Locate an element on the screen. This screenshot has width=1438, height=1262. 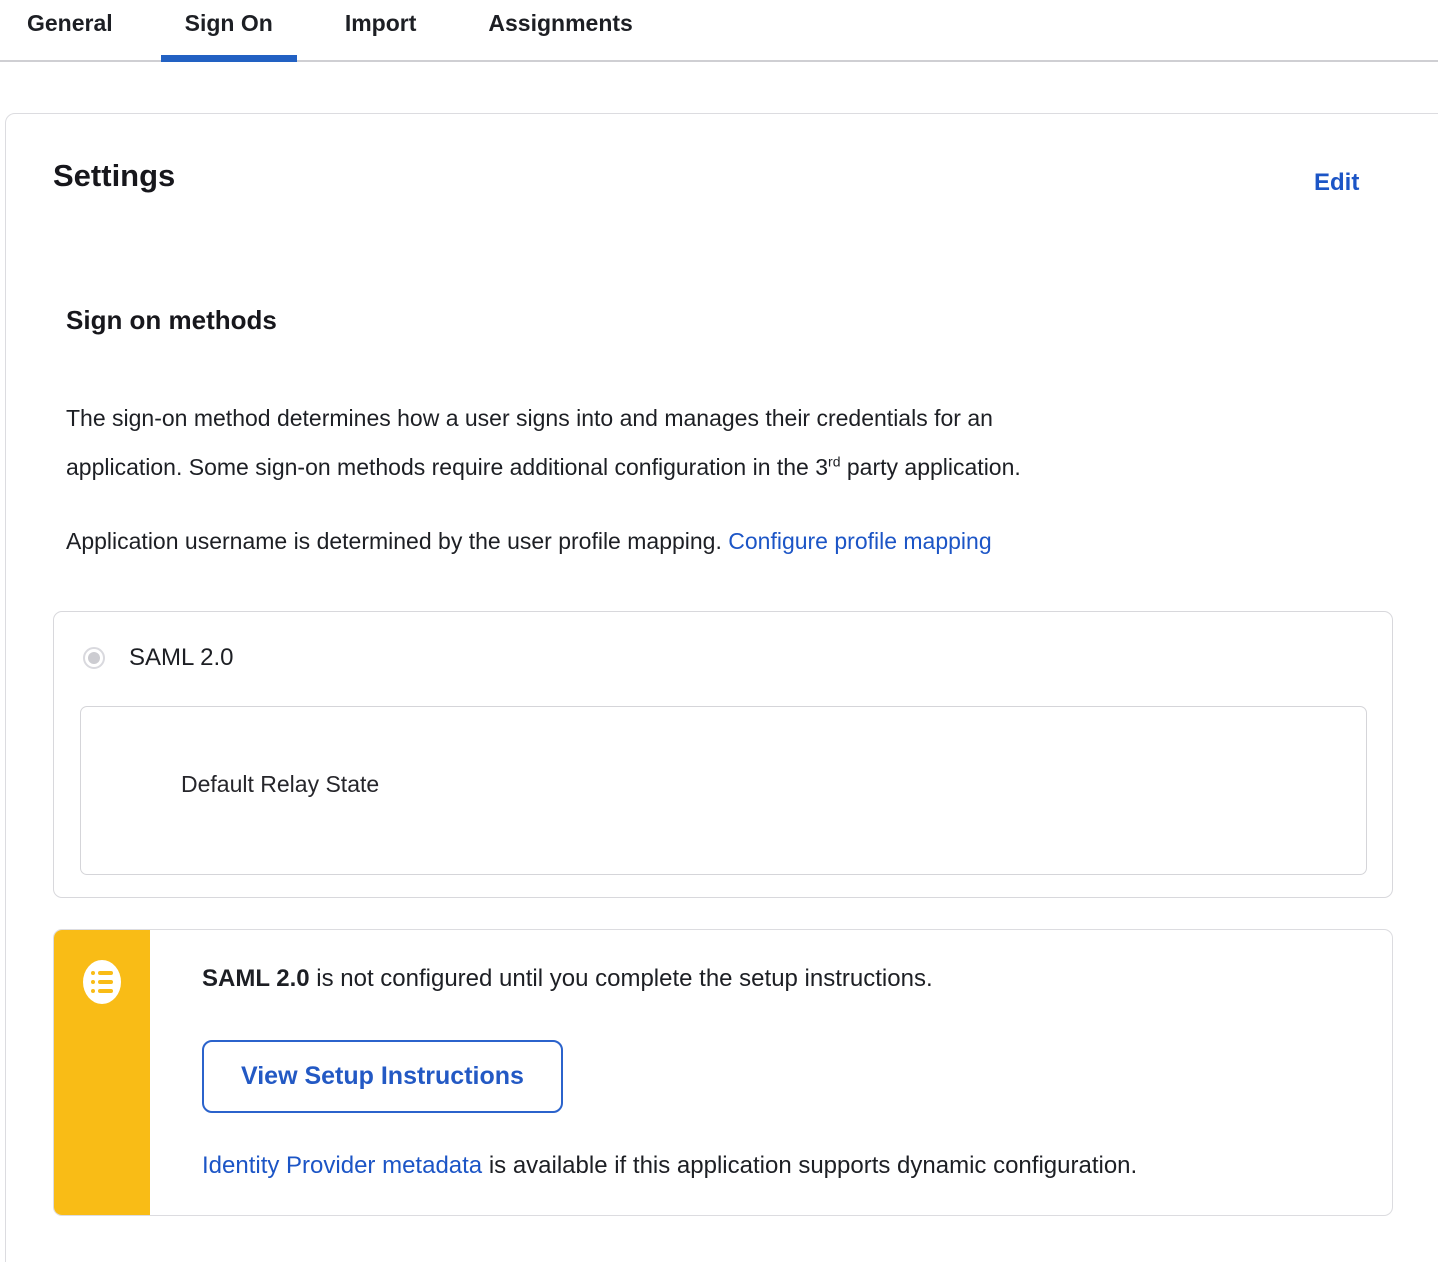
description-superscript: rd is located at coordinates (834, 461).